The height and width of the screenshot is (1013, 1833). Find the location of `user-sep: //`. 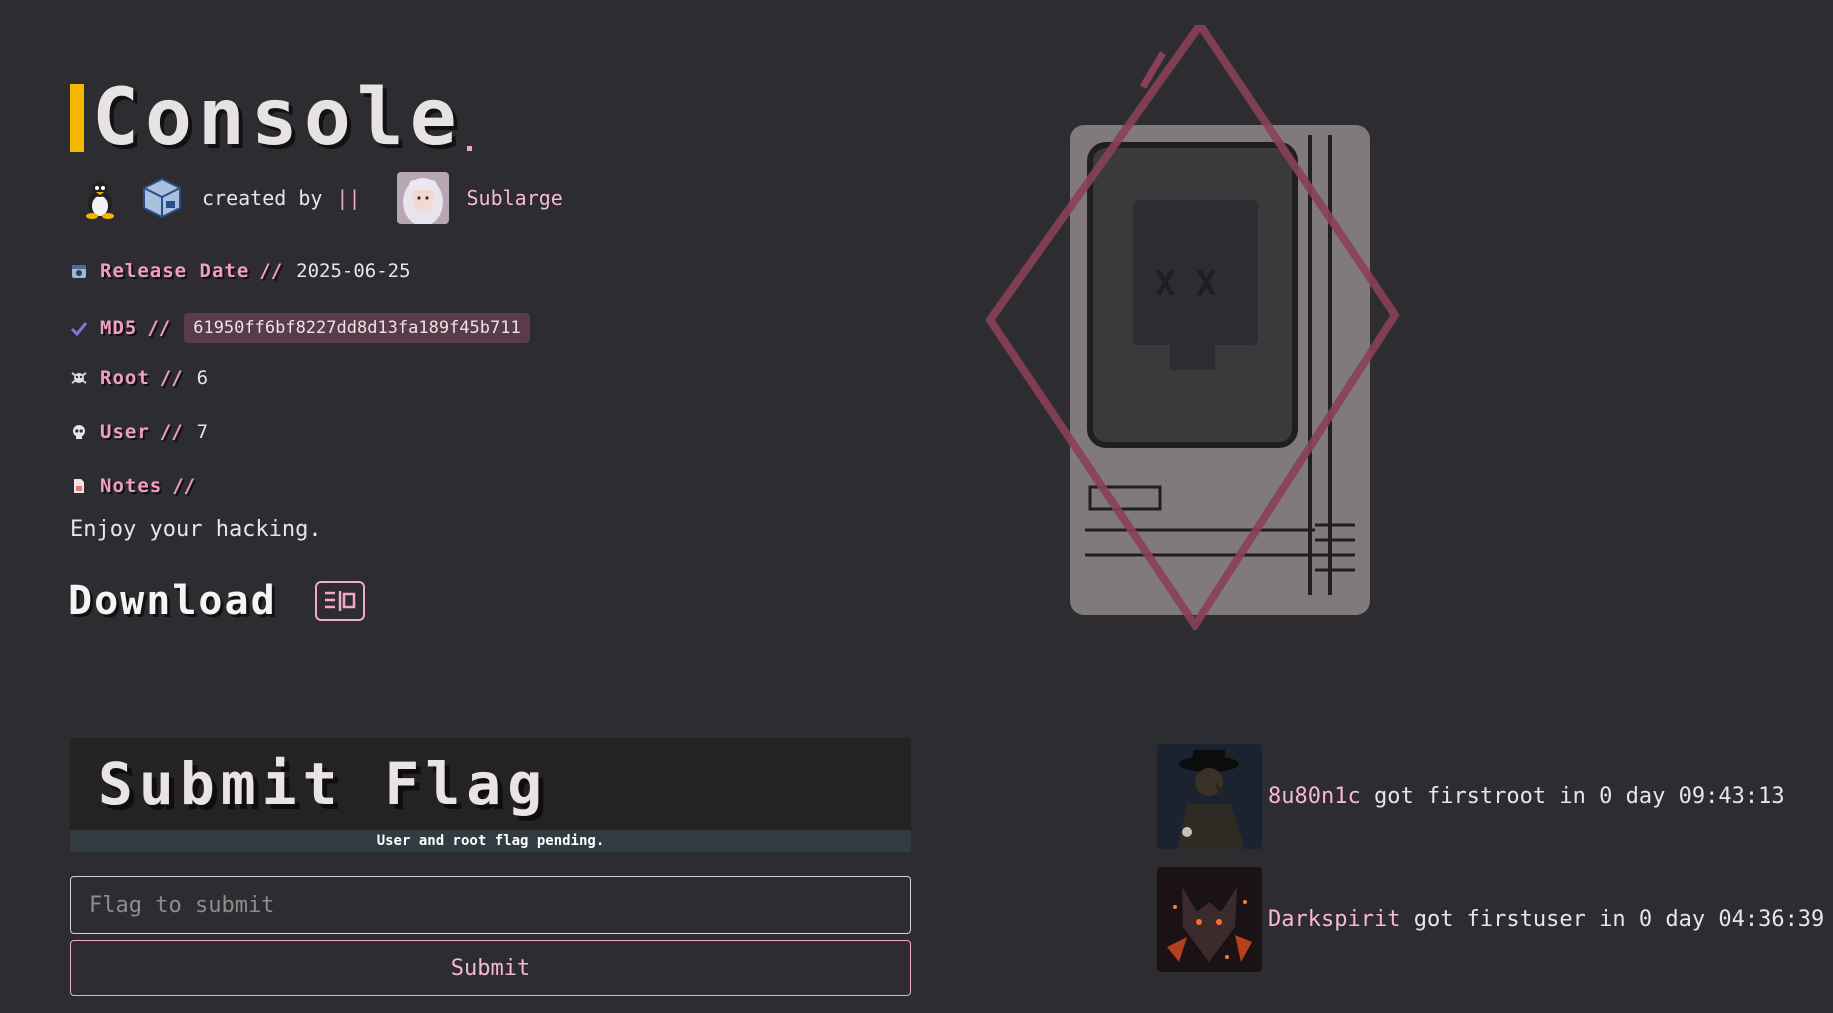

user-sep: // is located at coordinates (171, 432).